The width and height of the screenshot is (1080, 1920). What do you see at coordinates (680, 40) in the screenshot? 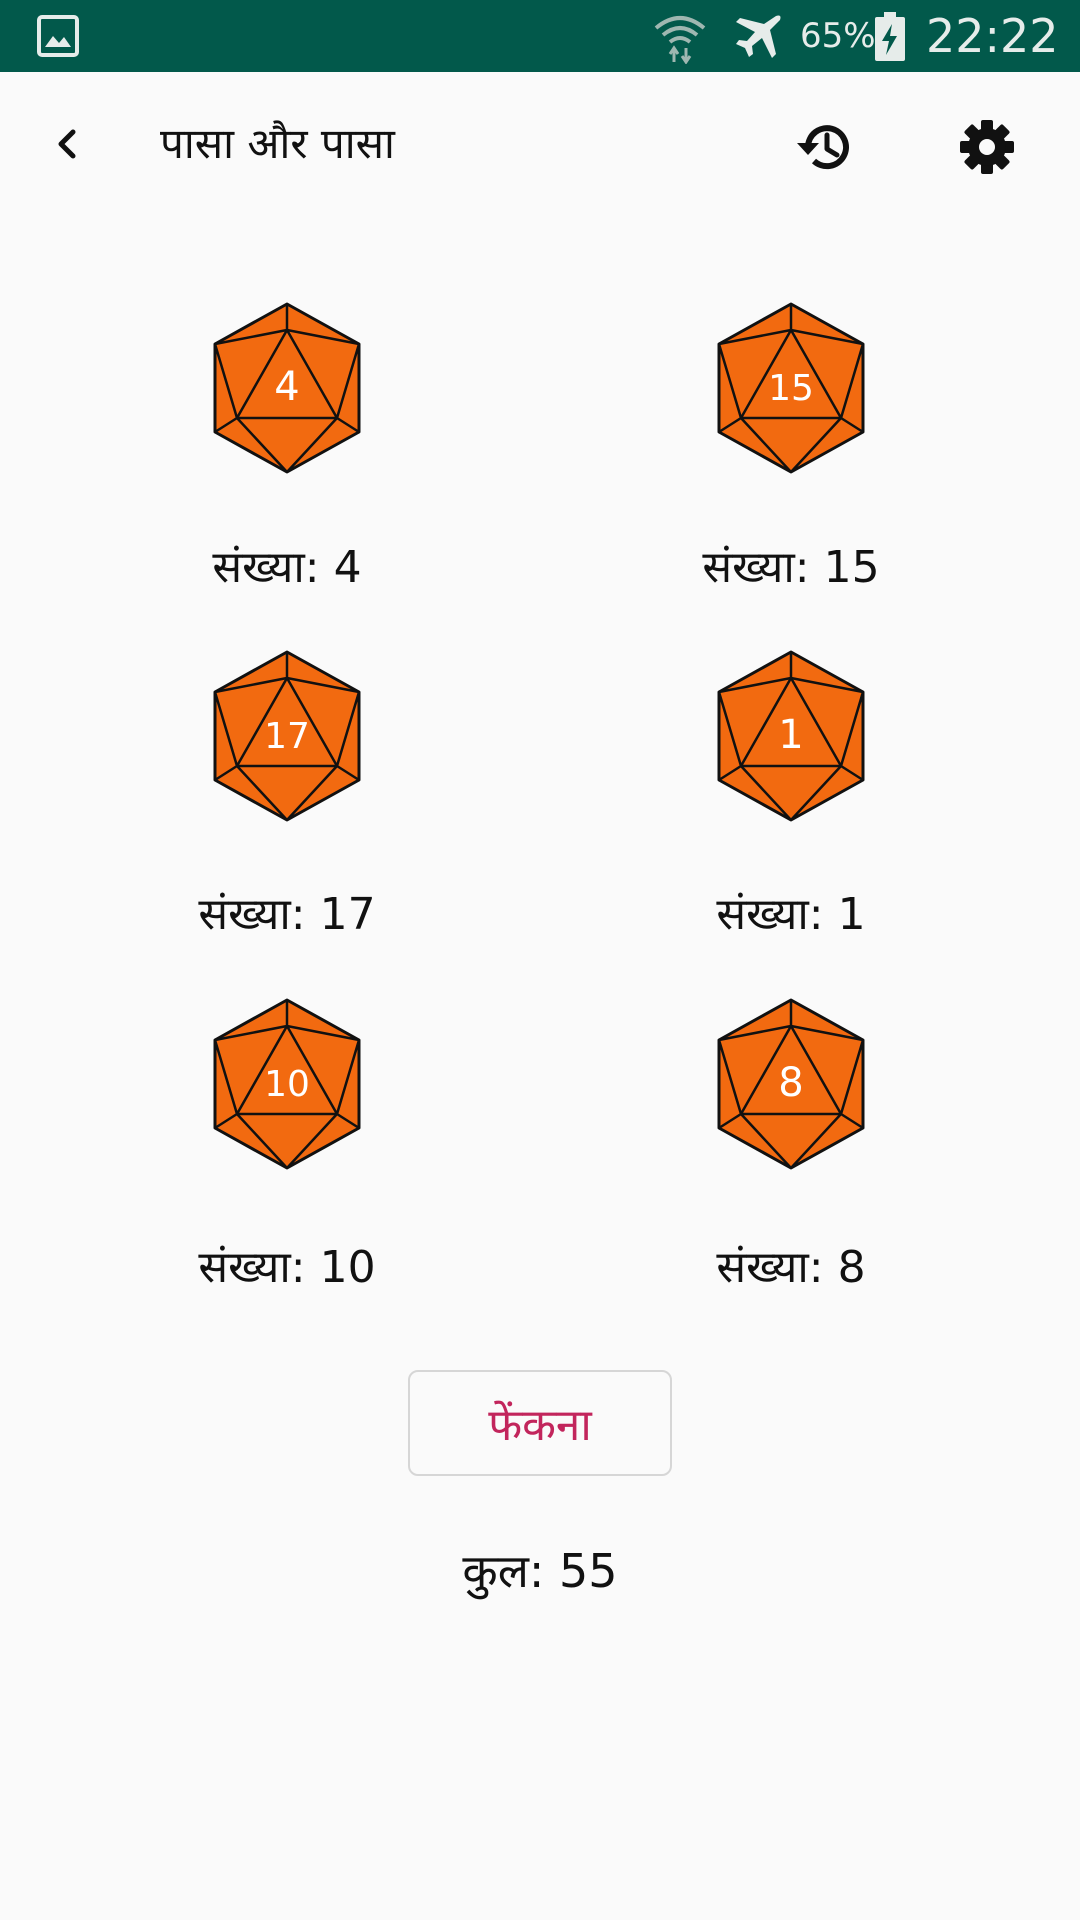
I see `wifi-icon` at bounding box center [680, 40].